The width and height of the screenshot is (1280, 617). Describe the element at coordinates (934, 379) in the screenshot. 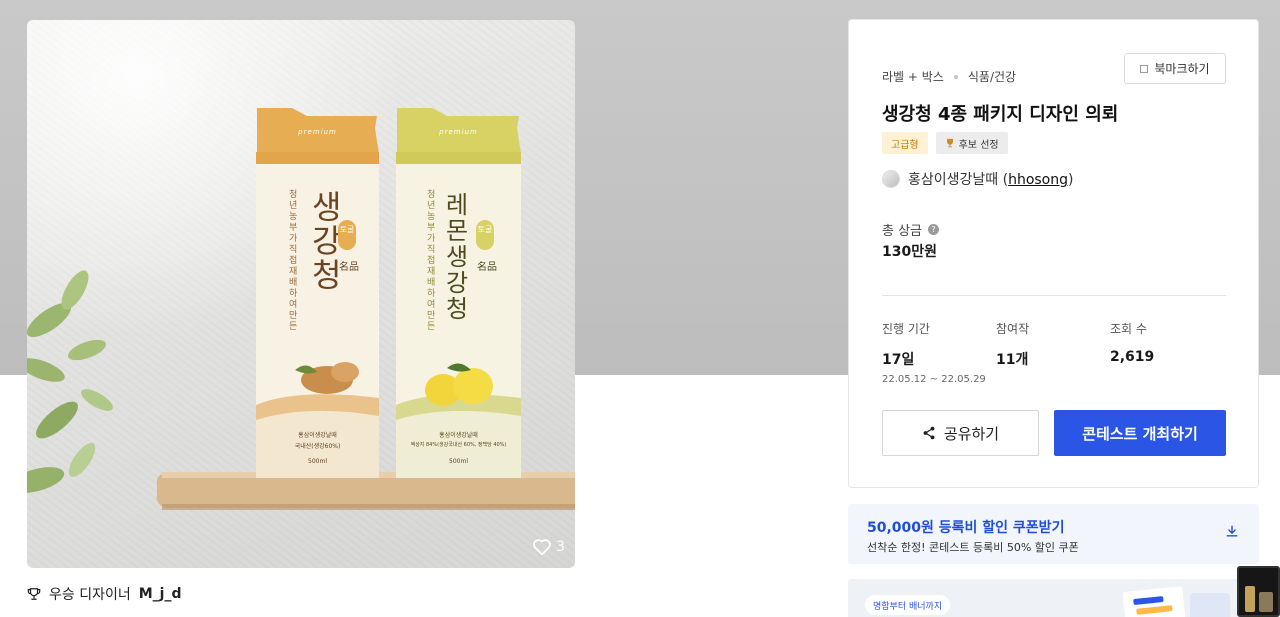

I see `stat-date-range: 22.05.12 ~ 22.05.29` at that location.